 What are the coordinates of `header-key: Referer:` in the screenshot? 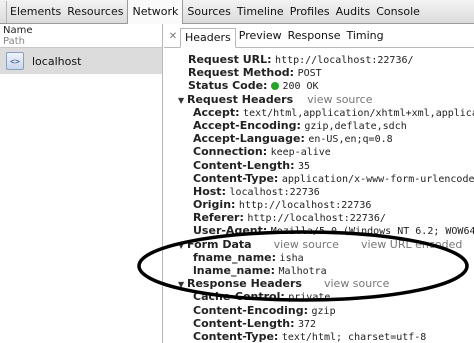 It's located at (218, 218).